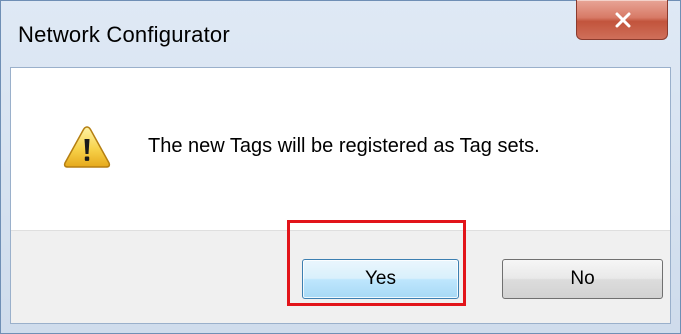  What do you see at coordinates (87, 147) in the screenshot?
I see `warning-icon` at bounding box center [87, 147].